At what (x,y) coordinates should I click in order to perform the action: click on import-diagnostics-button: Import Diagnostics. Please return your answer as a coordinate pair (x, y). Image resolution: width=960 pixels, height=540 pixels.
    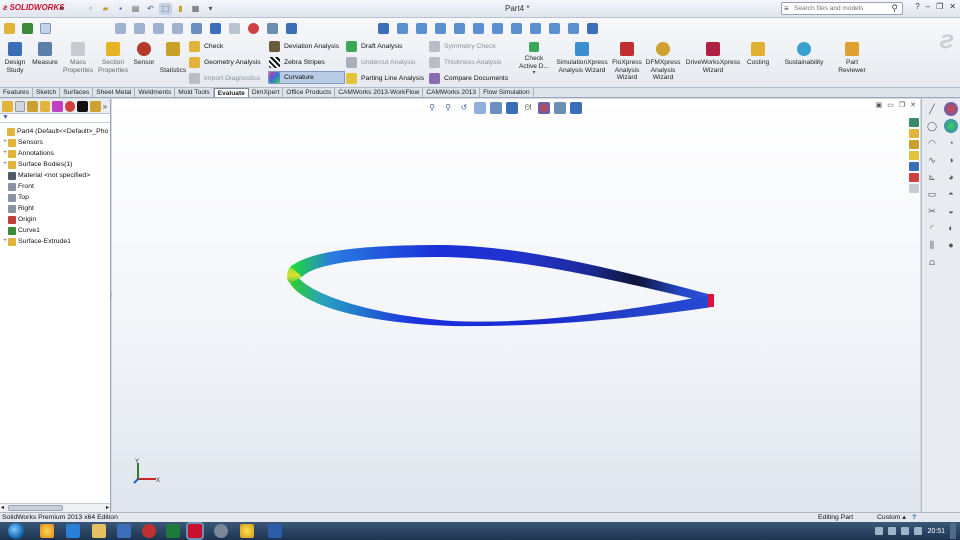
    Looking at the image, I should click on (224, 78).